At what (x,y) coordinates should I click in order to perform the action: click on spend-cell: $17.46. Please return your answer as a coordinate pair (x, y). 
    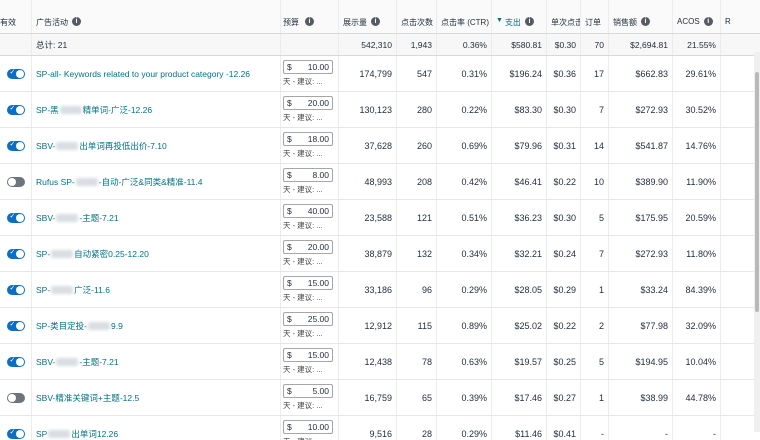
    Looking at the image, I should click on (519, 397).